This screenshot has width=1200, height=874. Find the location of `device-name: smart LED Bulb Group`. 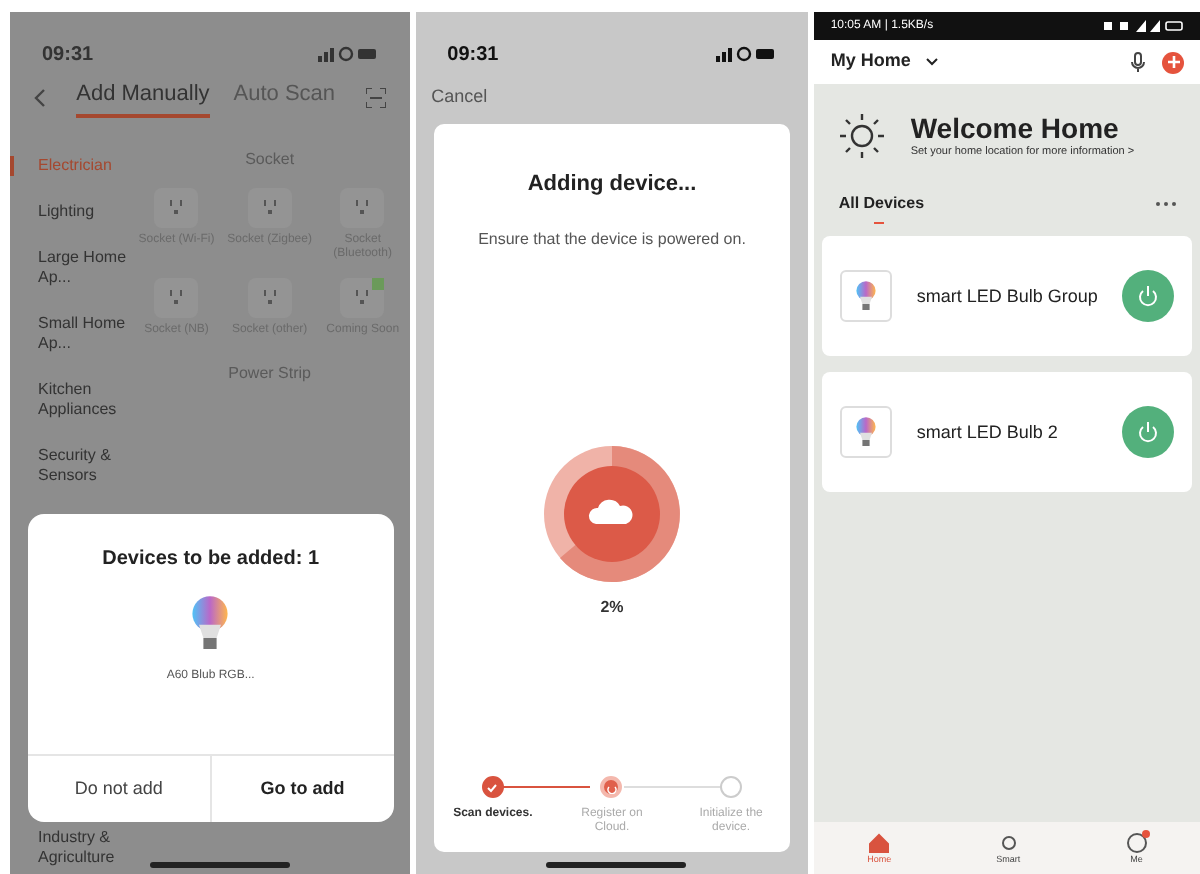

device-name: smart LED Bulb Group is located at coordinates (1007, 296).